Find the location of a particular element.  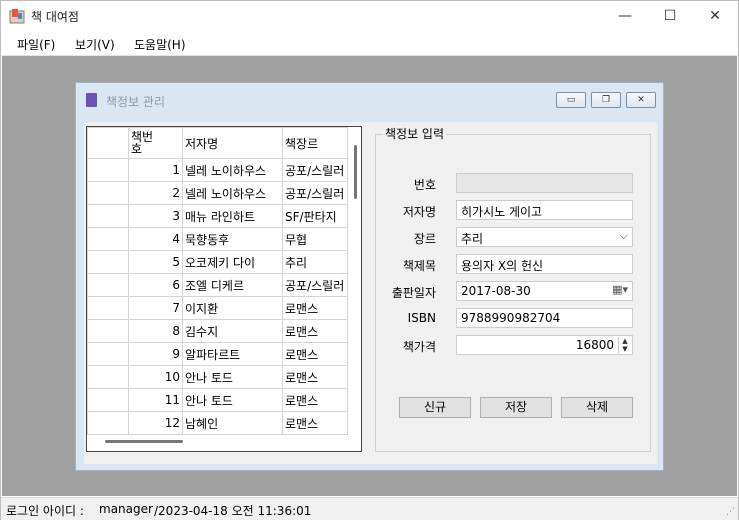

status-user: manager is located at coordinates (126, 509).